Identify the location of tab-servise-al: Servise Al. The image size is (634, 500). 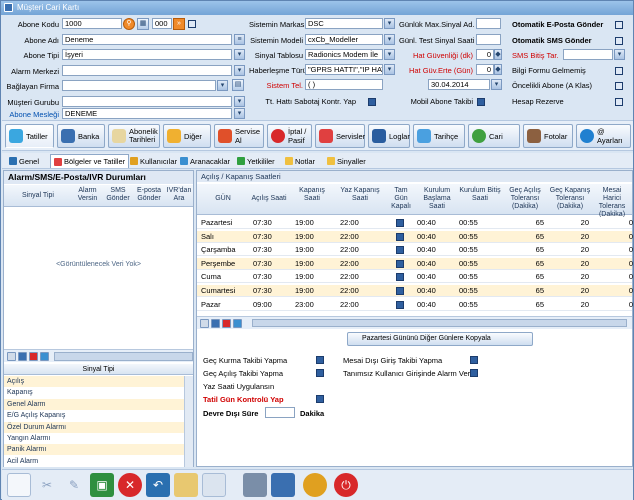
(239, 136).